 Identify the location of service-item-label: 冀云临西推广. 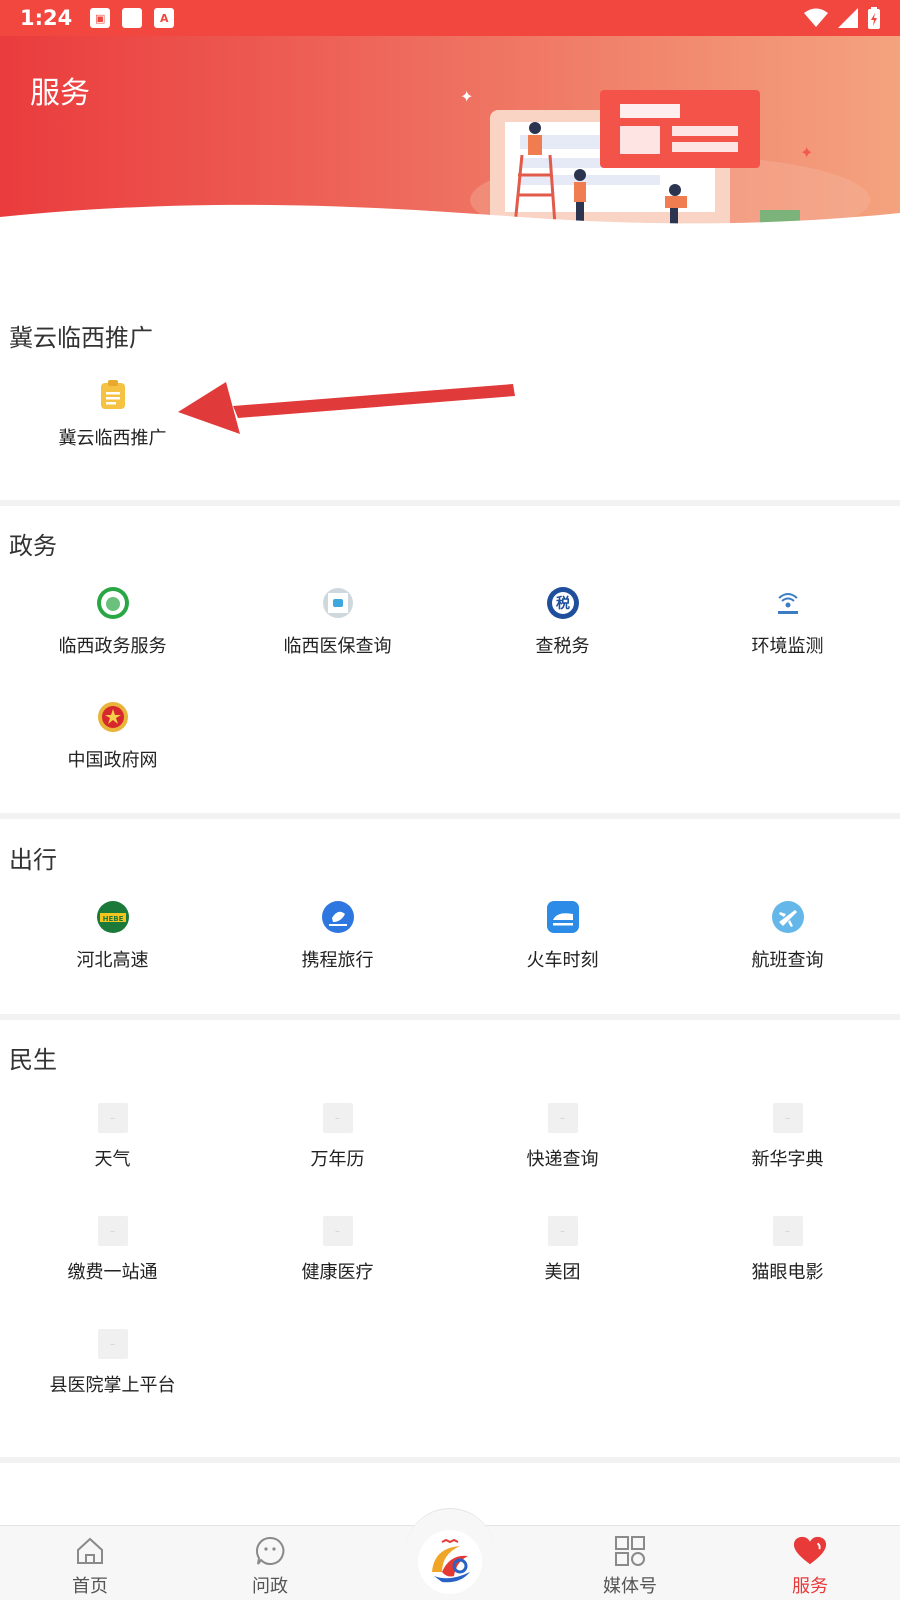
(112, 438).